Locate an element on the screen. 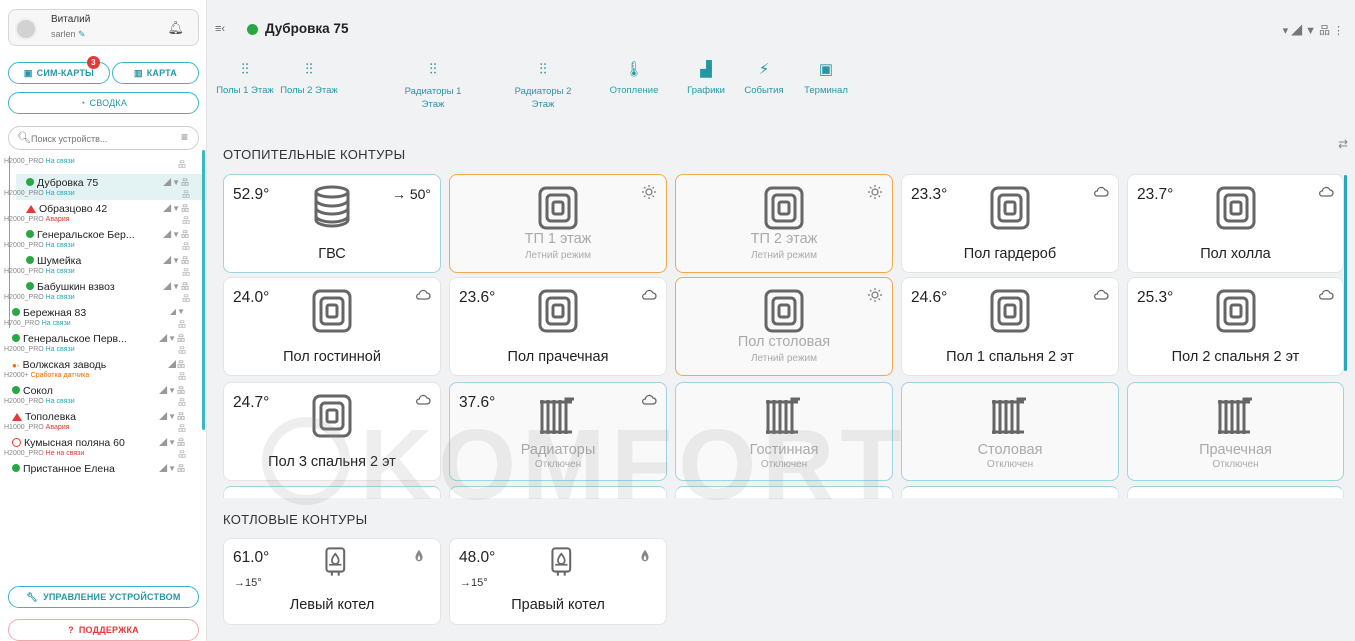 The width and height of the screenshot is (1355, 641). thermometer-icon: 🌡︎ is located at coordinates (634, 69).